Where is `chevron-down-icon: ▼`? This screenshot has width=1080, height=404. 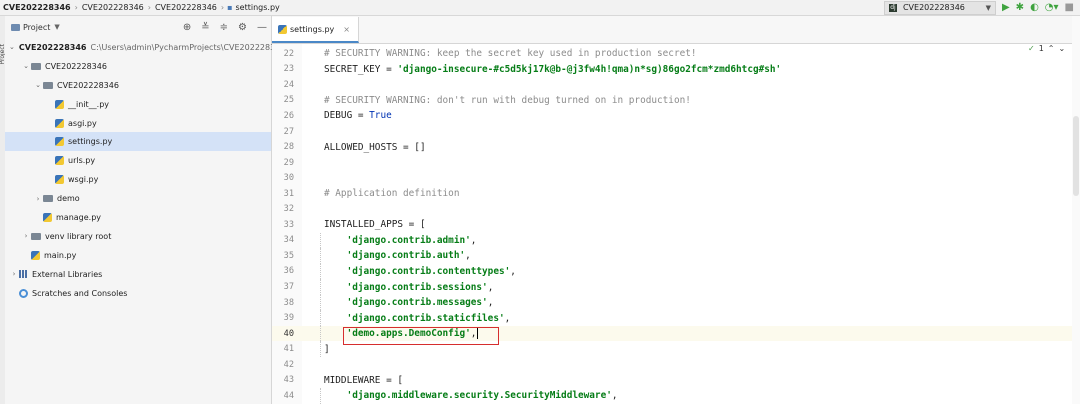 chevron-down-icon: ▼ is located at coordinates (56, 27).